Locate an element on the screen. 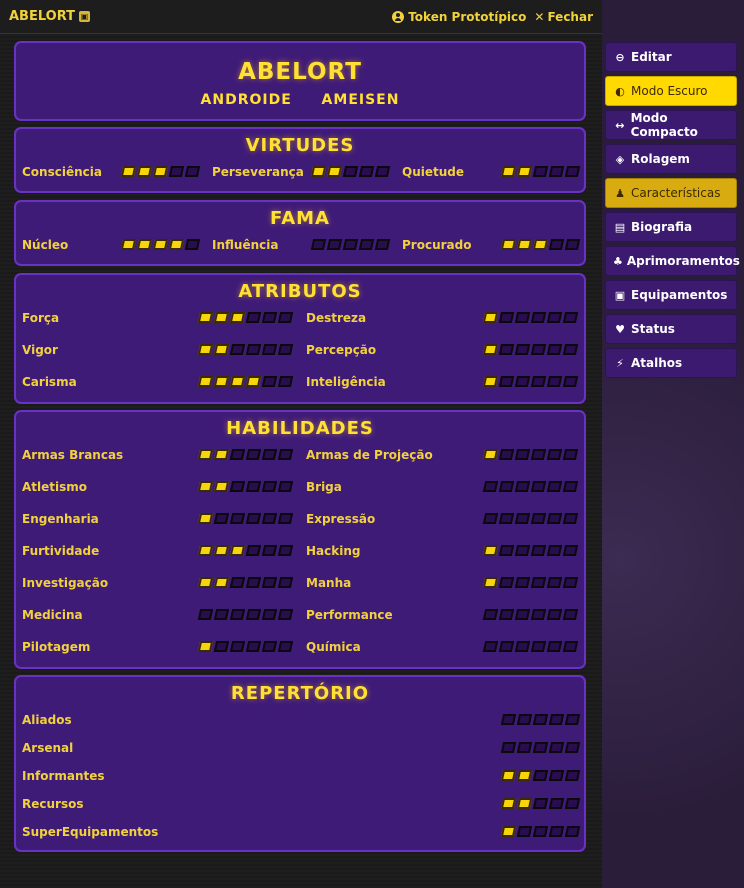 This screenshot has height=888, width=744. habilidades-label-quimica: Química is located at coordinates (333, 647).